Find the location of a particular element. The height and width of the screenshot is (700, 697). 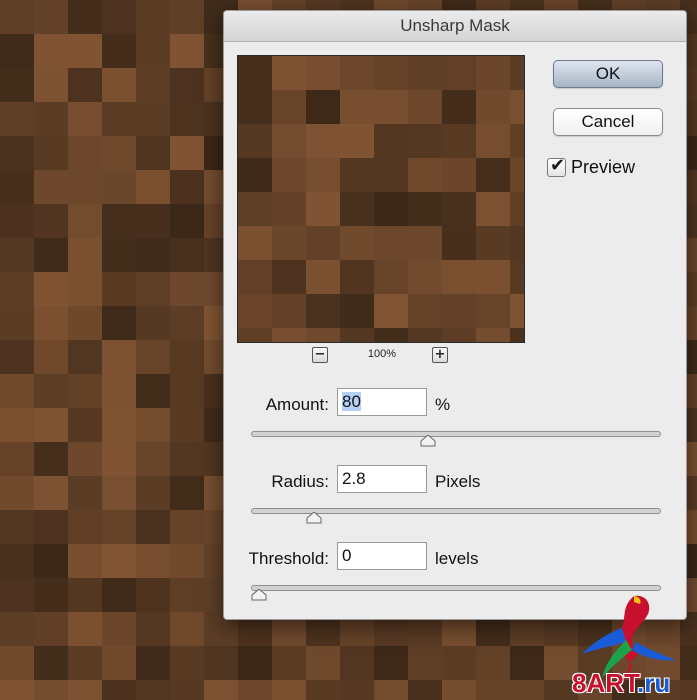

threshold-label: Threshold: is located at coordinates (288, 558).